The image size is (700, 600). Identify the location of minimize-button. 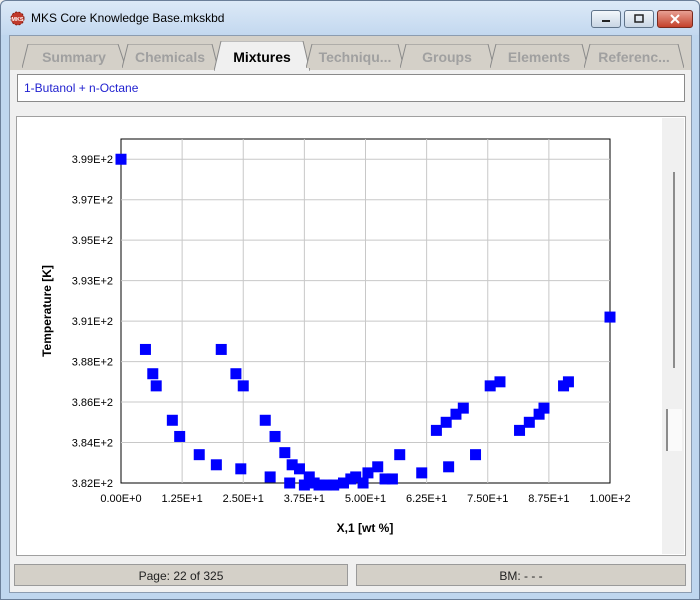
(606, 19).